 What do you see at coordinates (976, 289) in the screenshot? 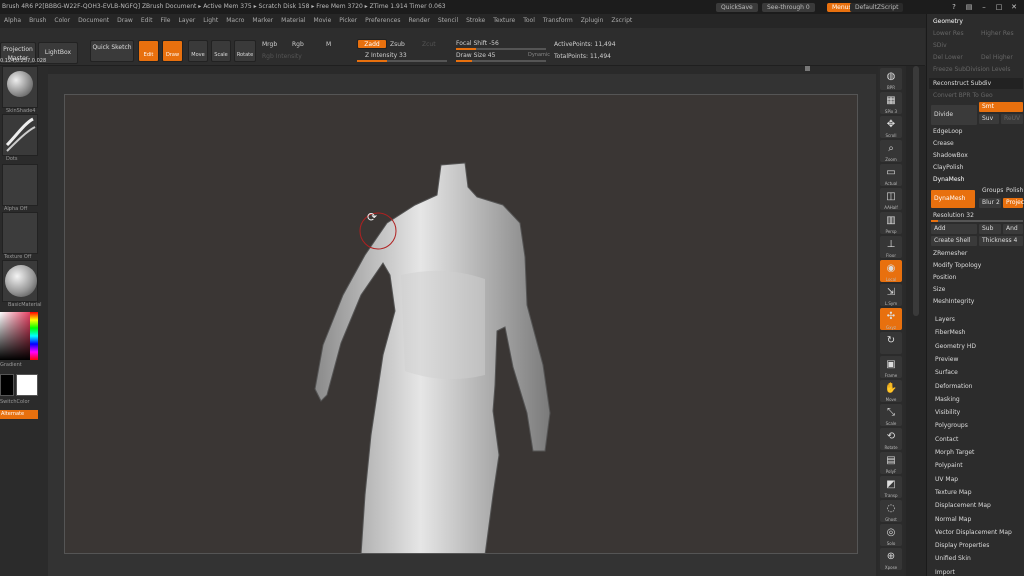
I see `size-section: Size` at bounding box center [976, 289].